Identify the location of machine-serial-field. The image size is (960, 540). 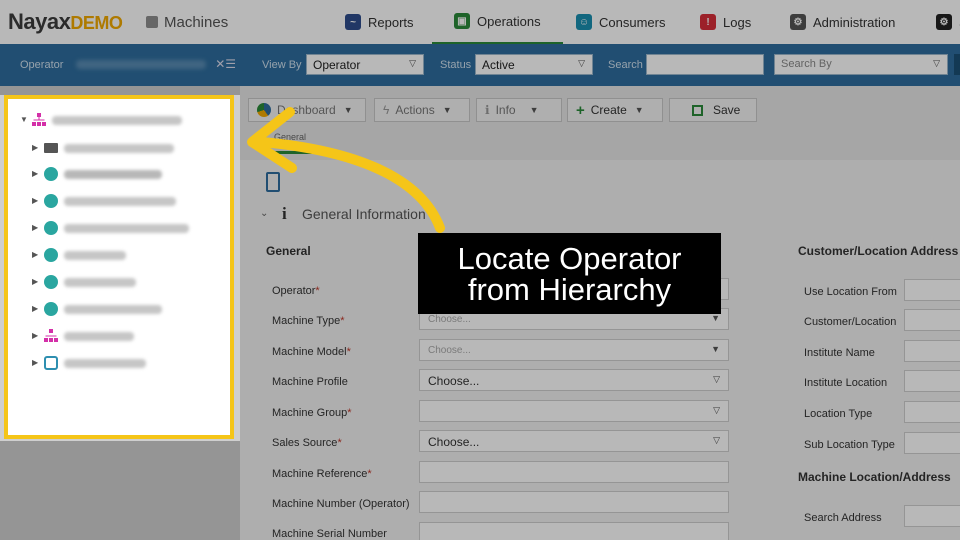
(574, 531).